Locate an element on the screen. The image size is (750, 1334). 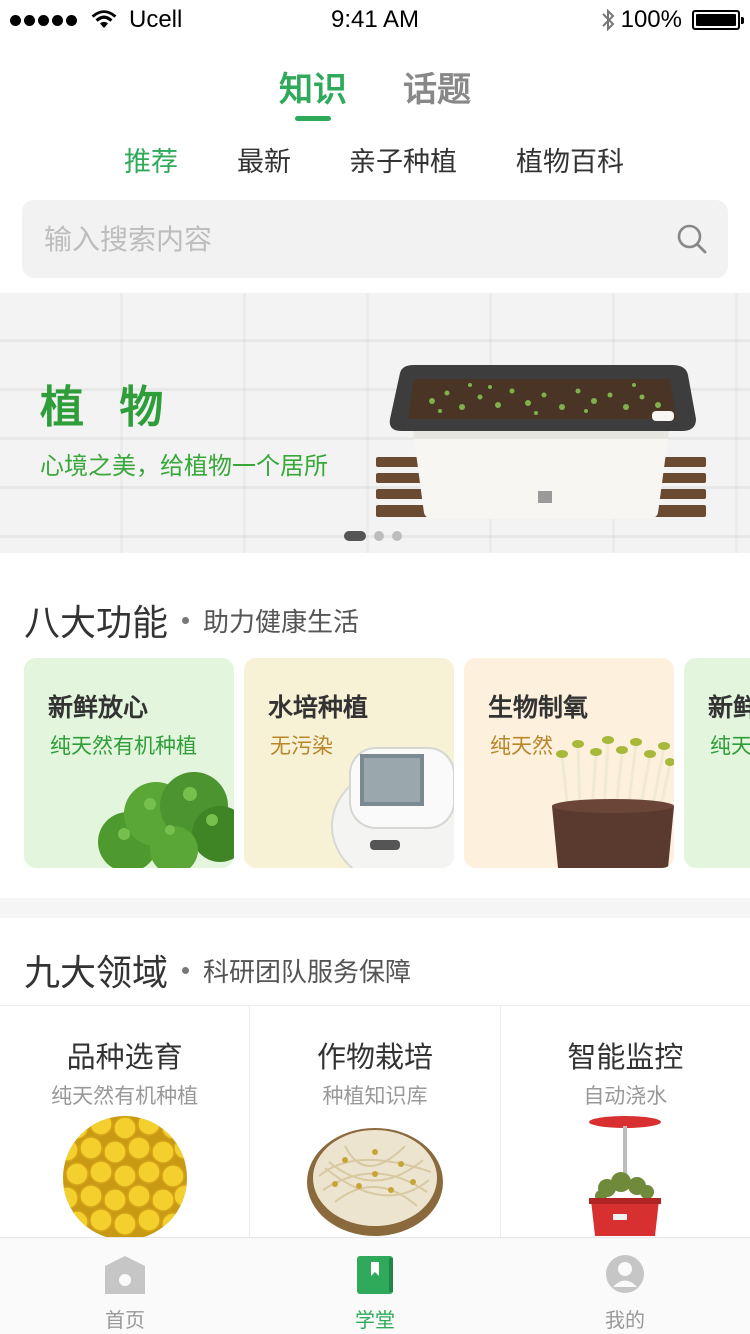
bean-sprouts-basket-image is located at coordinates (374, 1182).